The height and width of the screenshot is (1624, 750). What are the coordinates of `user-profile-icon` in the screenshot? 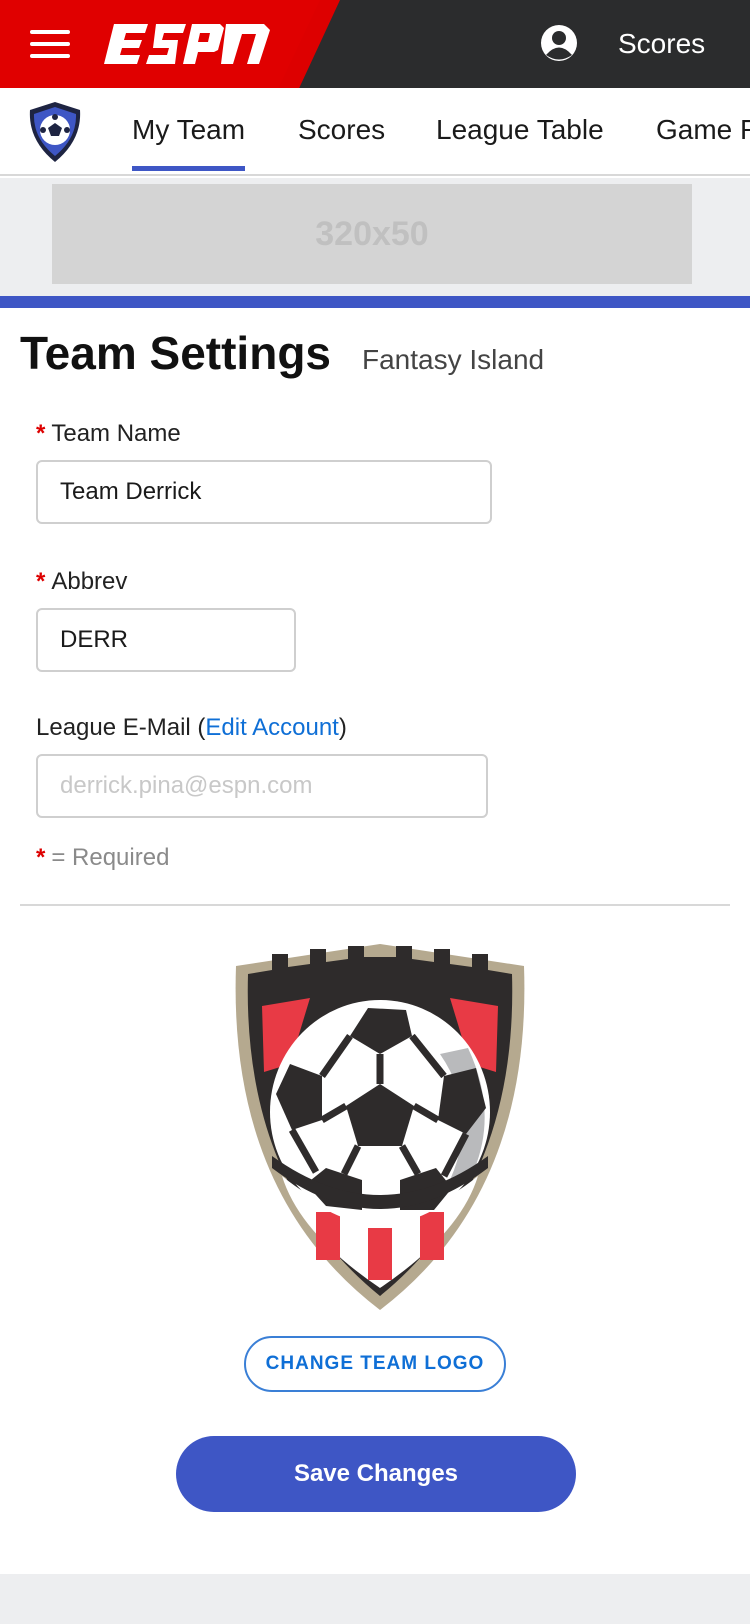 It's located at (559, 43).